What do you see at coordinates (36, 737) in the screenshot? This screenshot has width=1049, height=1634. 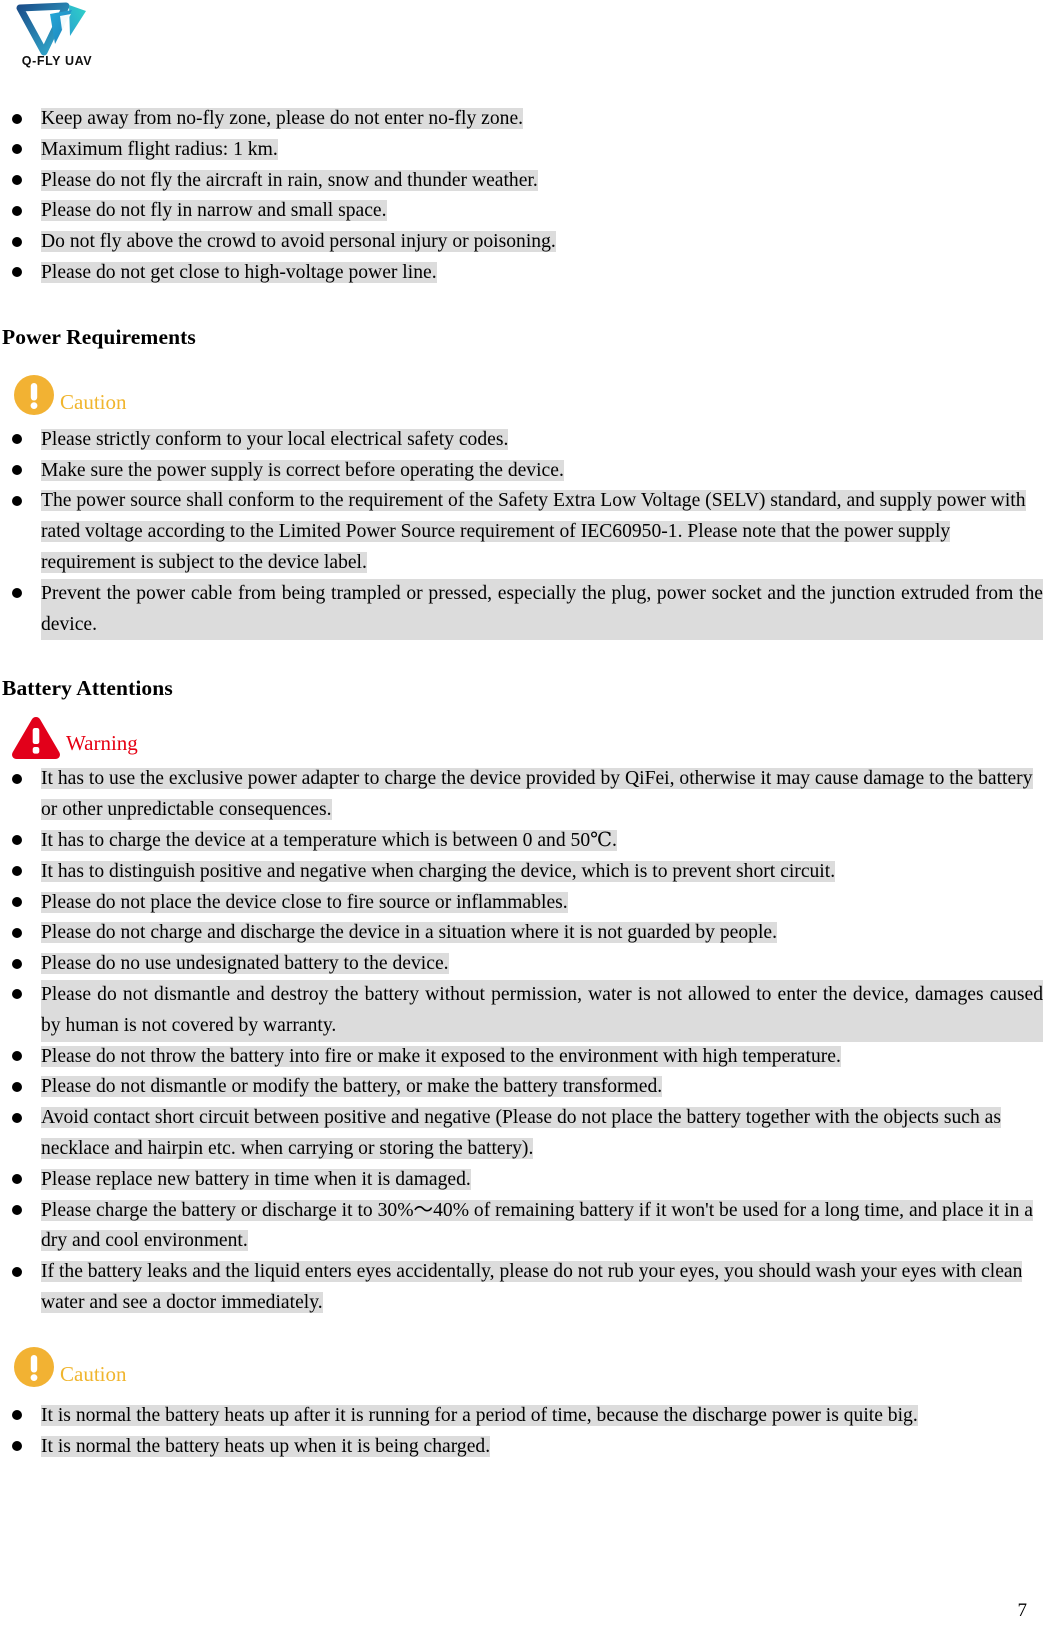 I see `warning-triangle-icon` at bounding box center [36, 737].